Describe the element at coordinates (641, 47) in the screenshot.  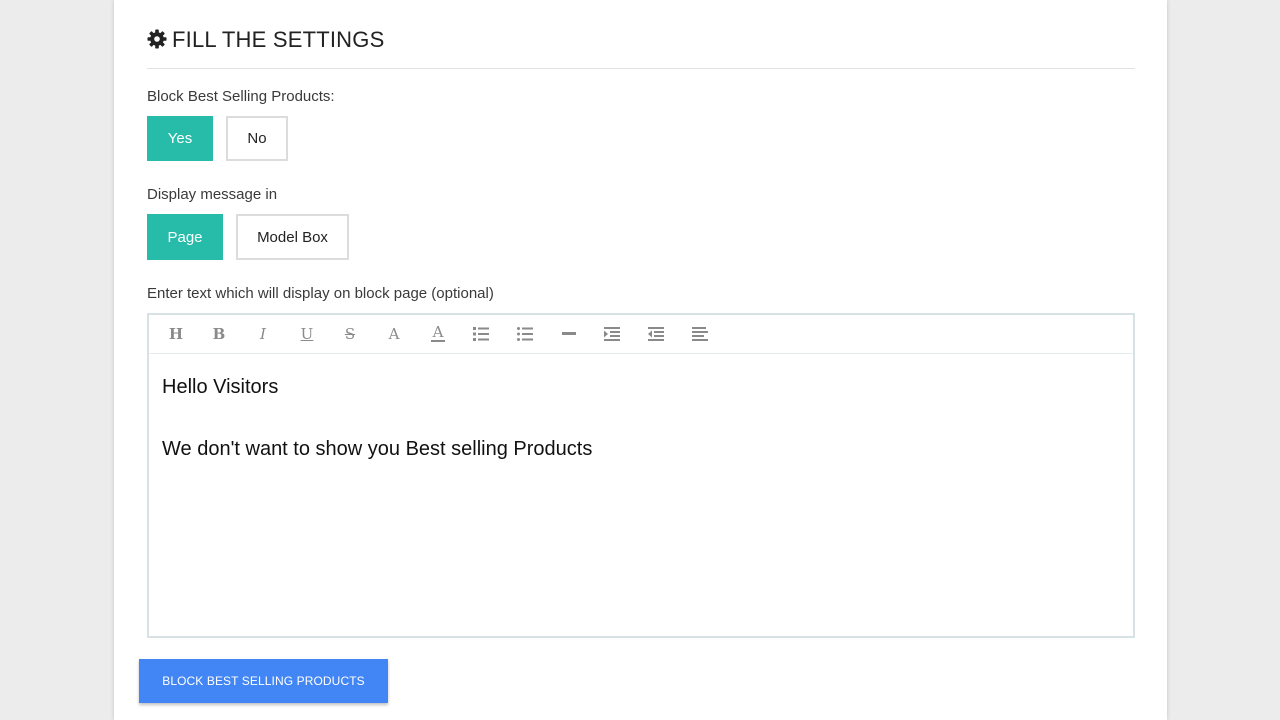
I see `settings-header: FILL THE SETTINGS` at that location.